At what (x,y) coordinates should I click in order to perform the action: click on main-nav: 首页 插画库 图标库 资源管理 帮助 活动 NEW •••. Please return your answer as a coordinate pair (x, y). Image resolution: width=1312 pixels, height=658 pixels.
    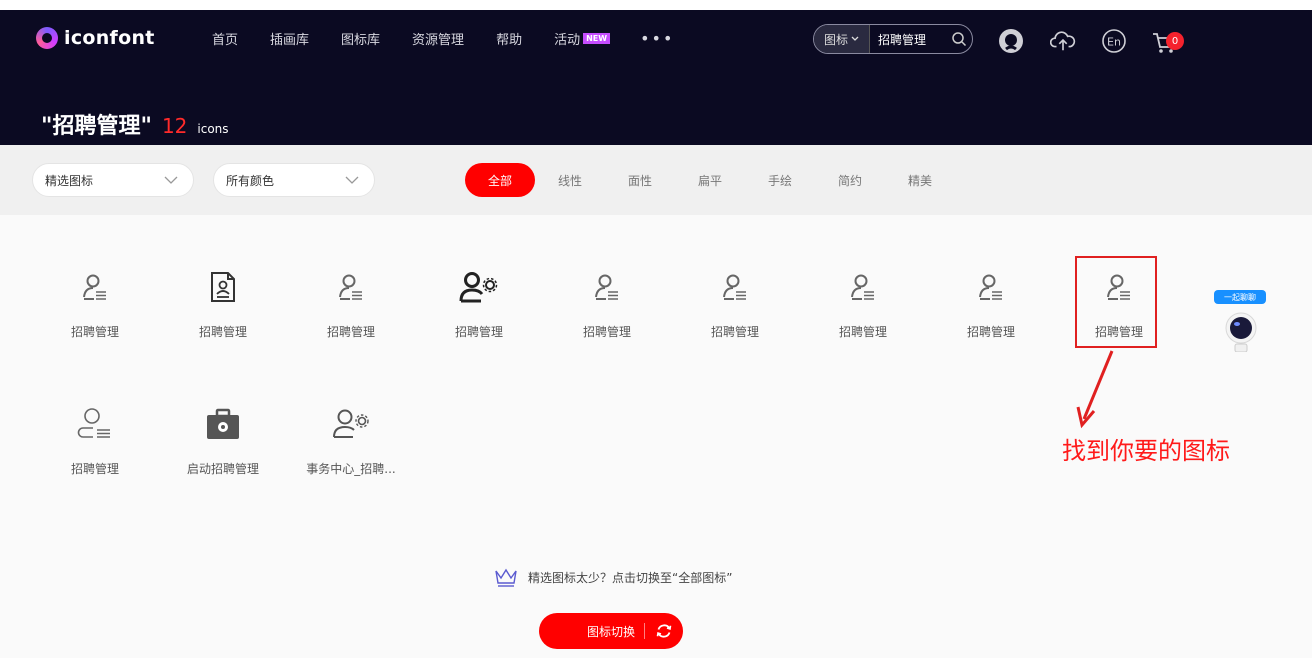
    Looking at the image, I should click on (443, 38).